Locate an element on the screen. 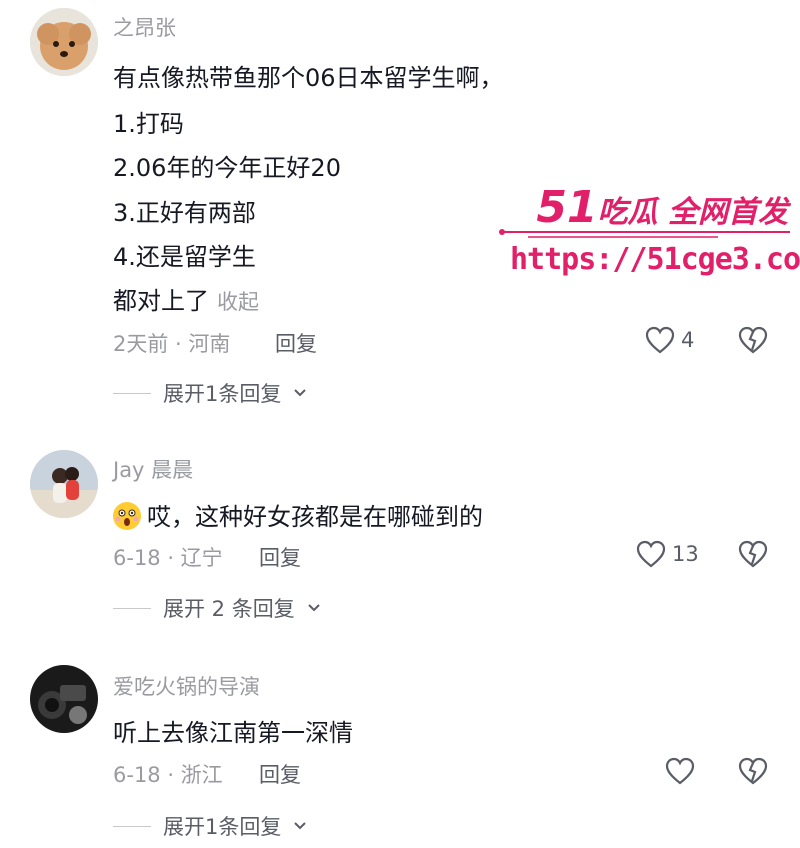 The image size is (800, 848). expand-replies-label: 展开 2 条回复 is located at coordinates (229, 609).